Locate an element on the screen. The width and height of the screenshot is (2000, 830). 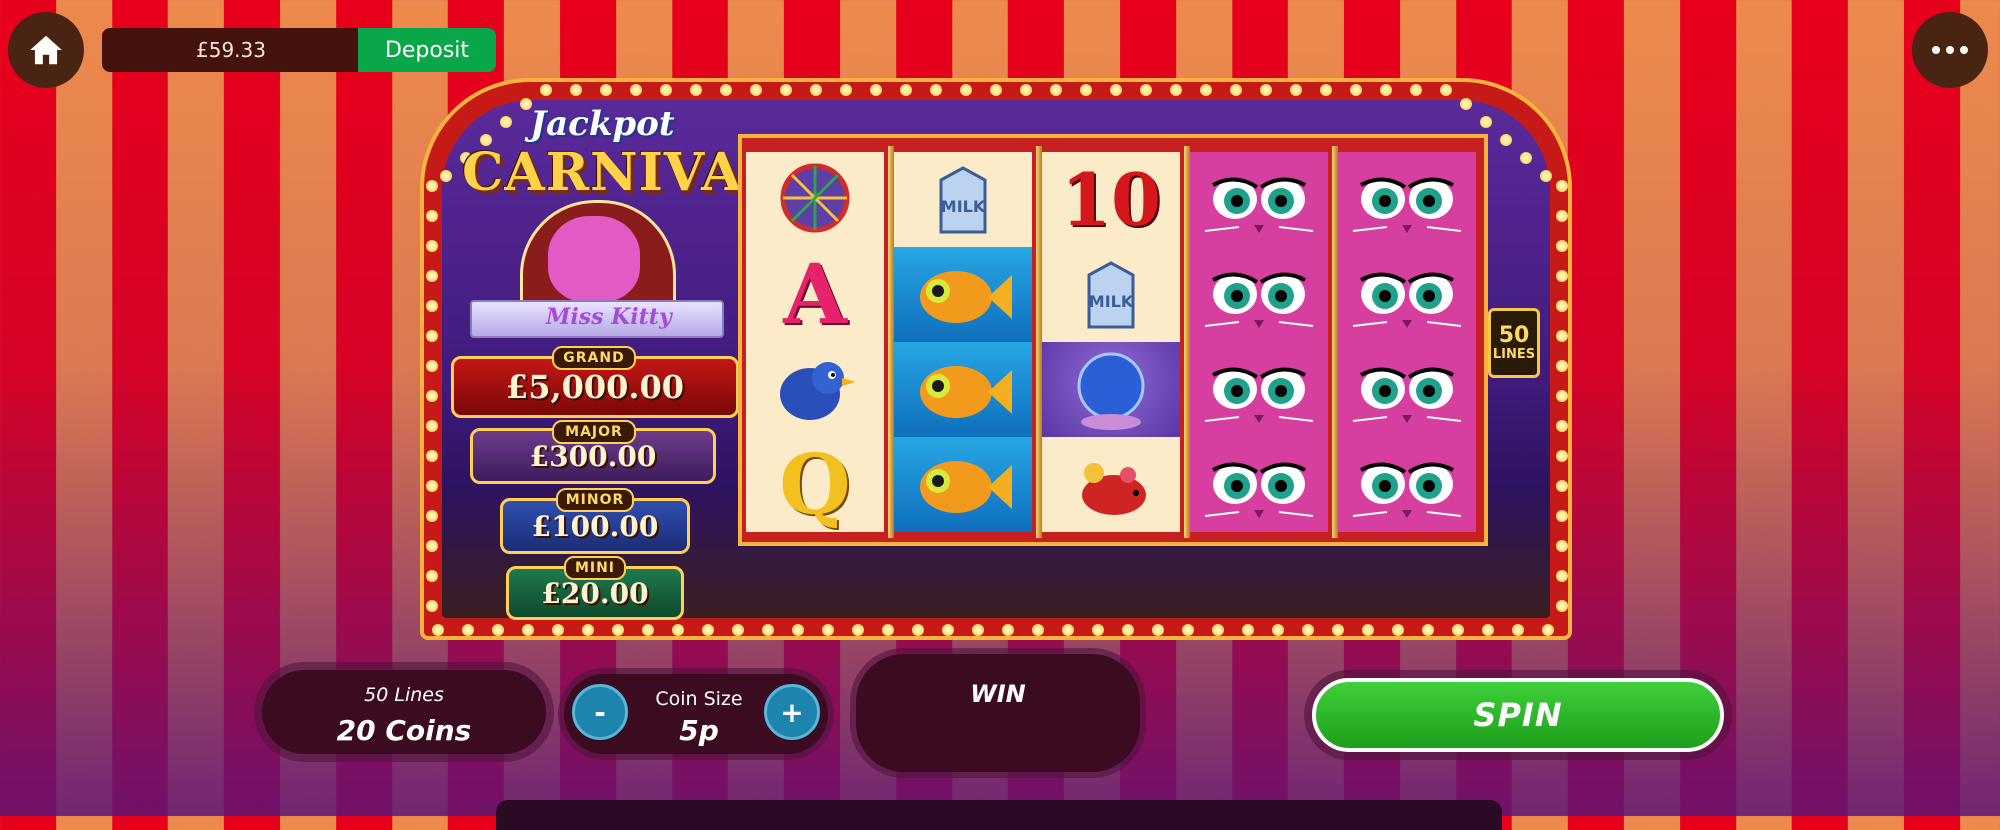
ferris-wheel-icon is located at coordinates (815, 197).